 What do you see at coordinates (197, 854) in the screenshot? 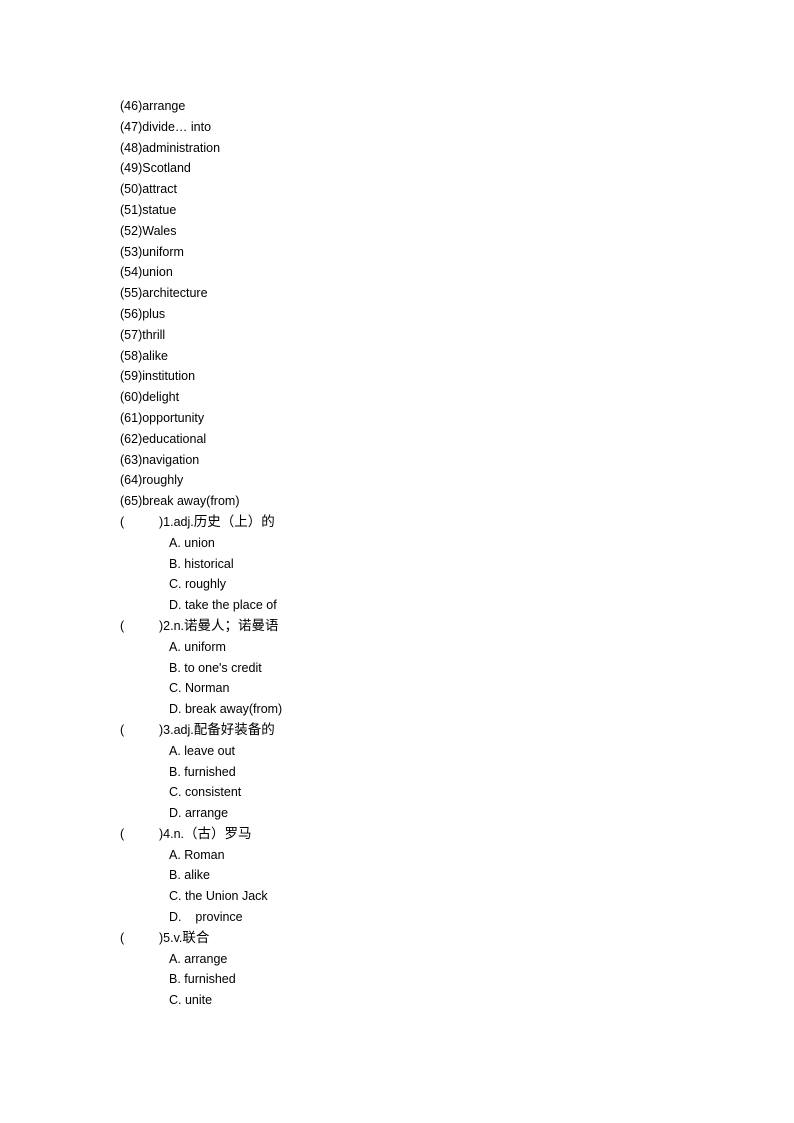
I see `answer-option: A. Roman` at bounding box center [197, 854].